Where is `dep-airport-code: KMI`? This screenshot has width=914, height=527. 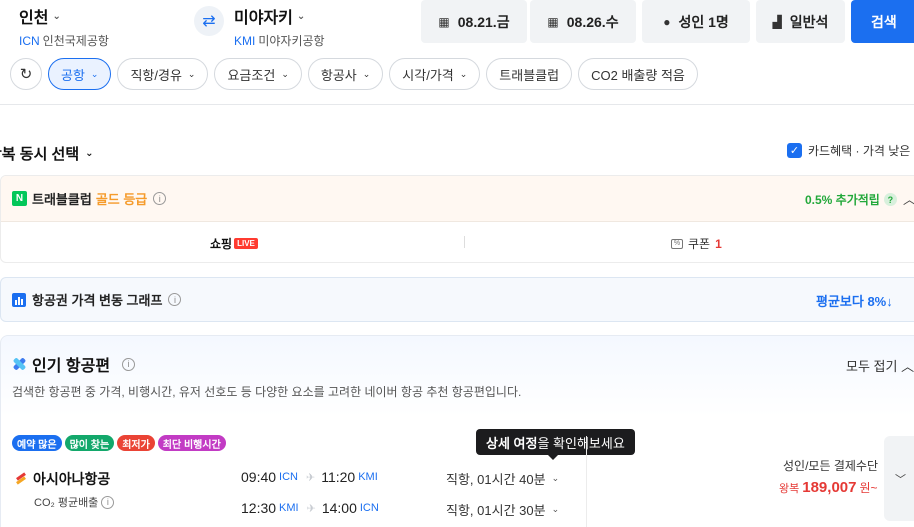
dep-airport-code: KMI is located at coordinates (289, 508).